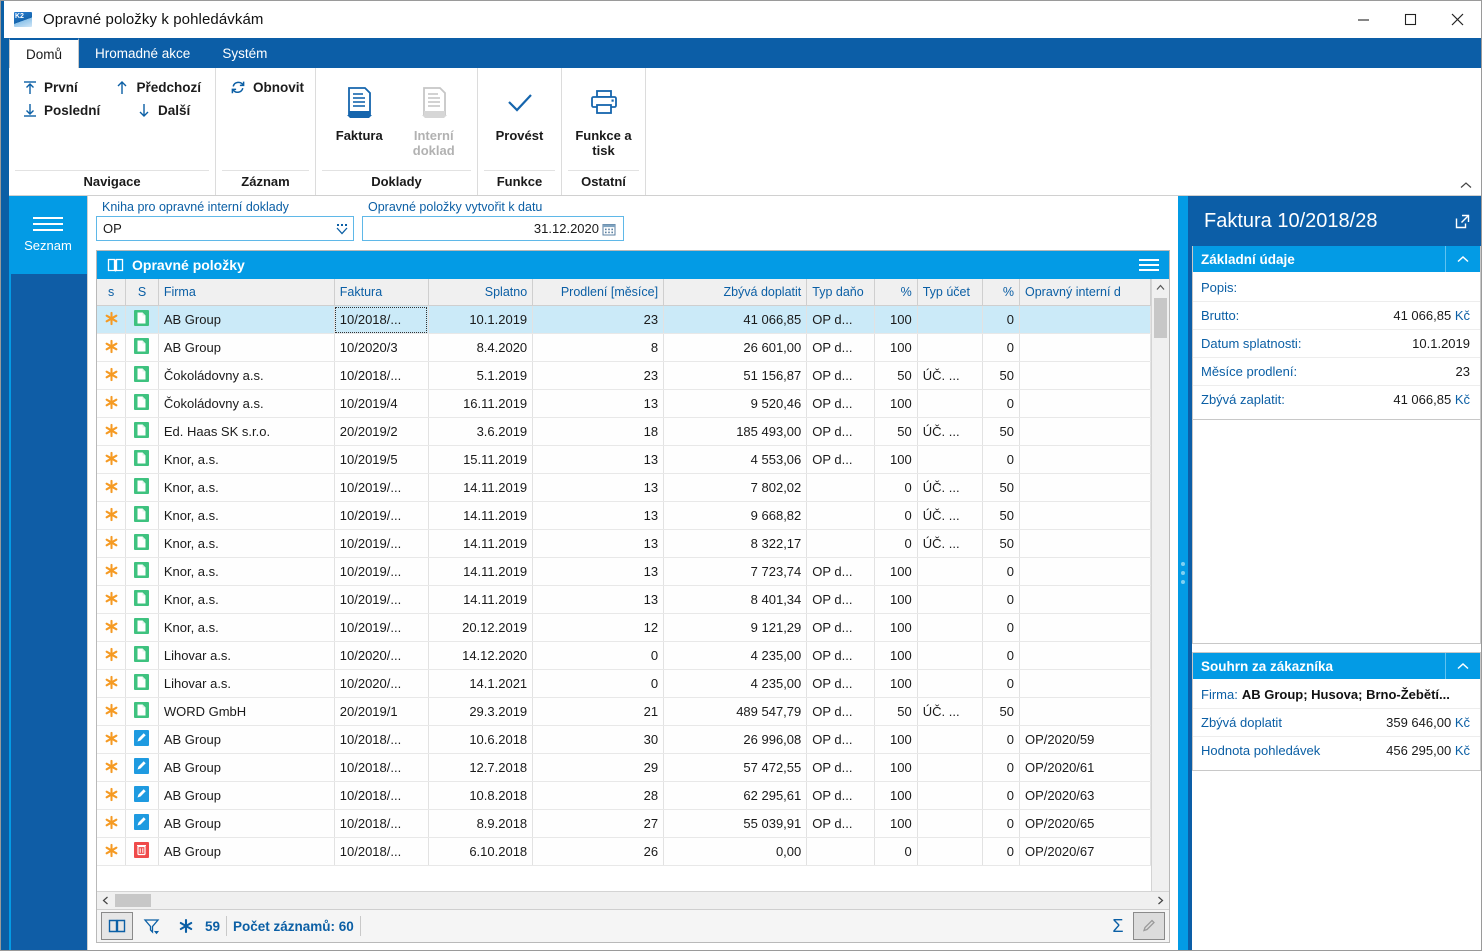 The width and height of the screenshot is (1482, 951). I want to click on cell-firma: Ed. Haas SK s.r.o., so click(246, 431).